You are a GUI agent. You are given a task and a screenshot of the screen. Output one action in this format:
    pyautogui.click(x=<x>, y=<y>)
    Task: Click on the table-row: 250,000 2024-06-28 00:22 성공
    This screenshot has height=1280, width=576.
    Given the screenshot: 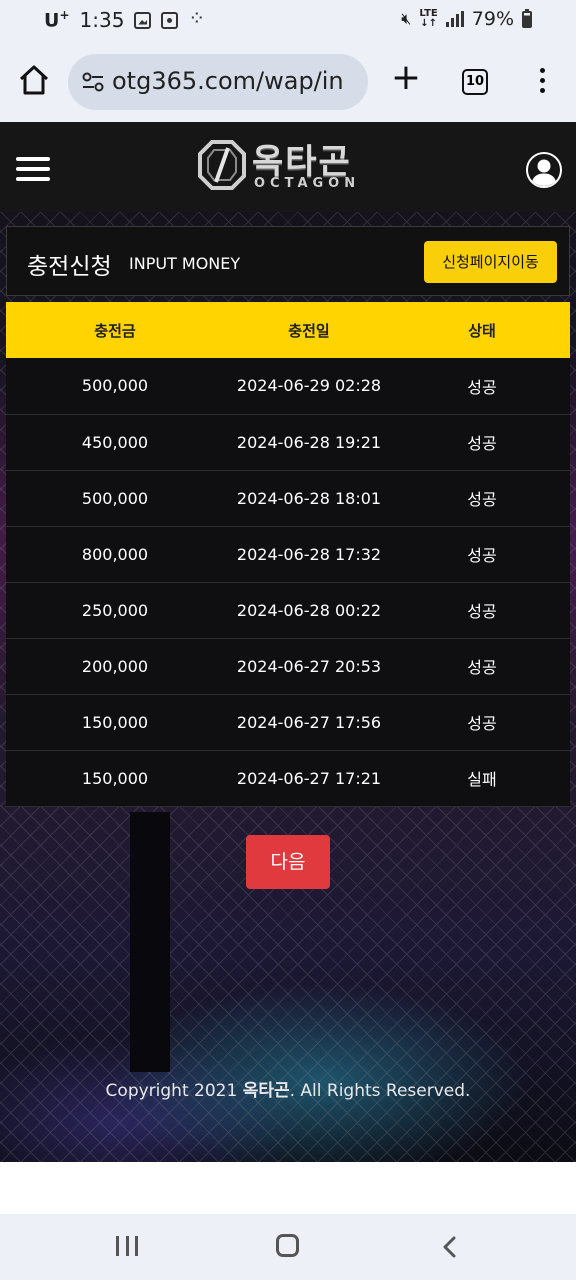 What is the action you would take?
    pyautogui.click(x=288, y=610)
    